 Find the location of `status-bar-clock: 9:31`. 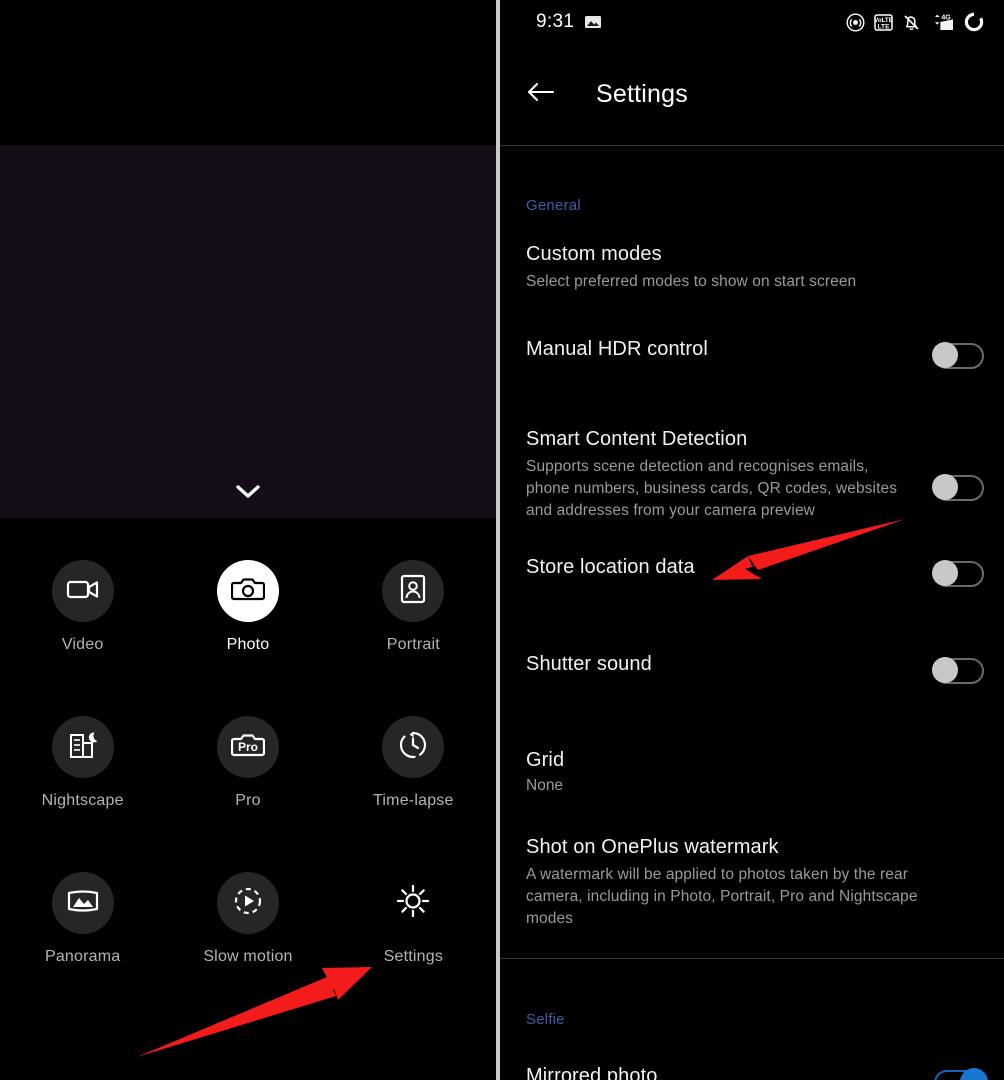

status-bar-clock: 9:31 is located at coordinates (555, 21).